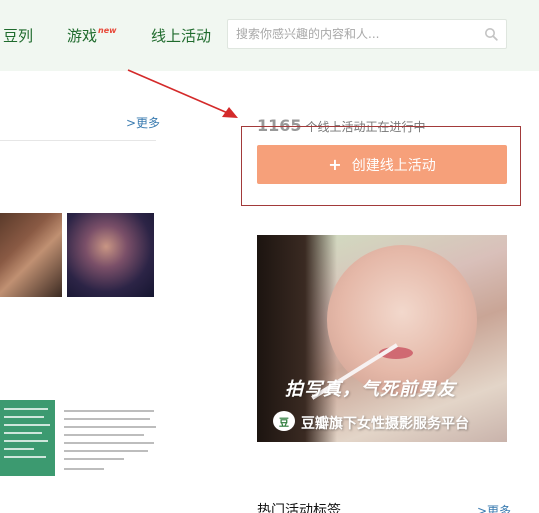 The image size is (539, 513). What do you see at coordinates (18, 35) in the screenshot?
I see `nav-item-doulie: 豆列` at bounding box center [18, 35].